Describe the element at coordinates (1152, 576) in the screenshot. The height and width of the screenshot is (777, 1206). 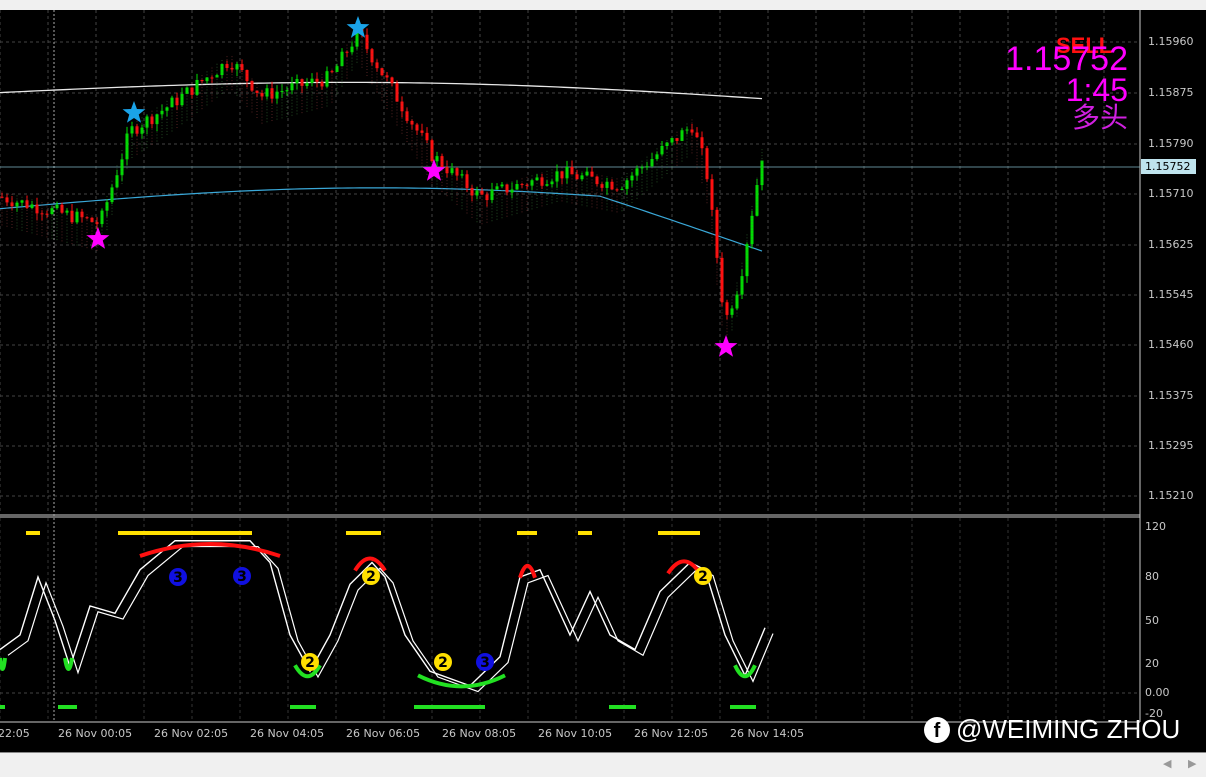
I see `indicator-tick-label: 80` at that location.